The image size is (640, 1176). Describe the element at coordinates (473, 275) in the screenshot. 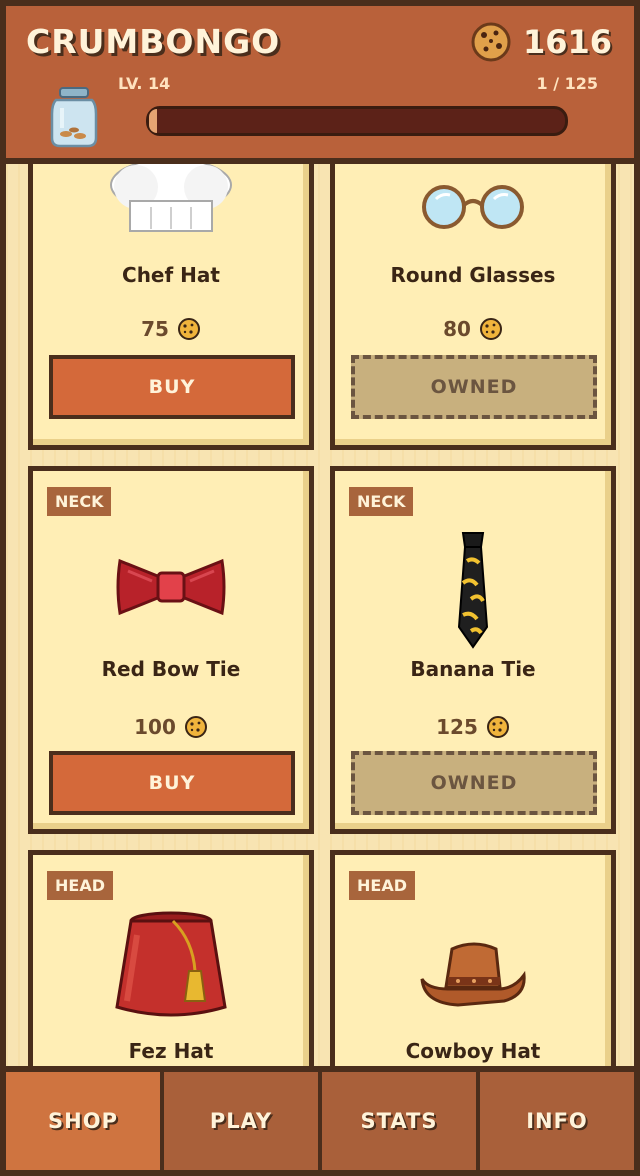

I see `item-name: Round Glasses` at that location.